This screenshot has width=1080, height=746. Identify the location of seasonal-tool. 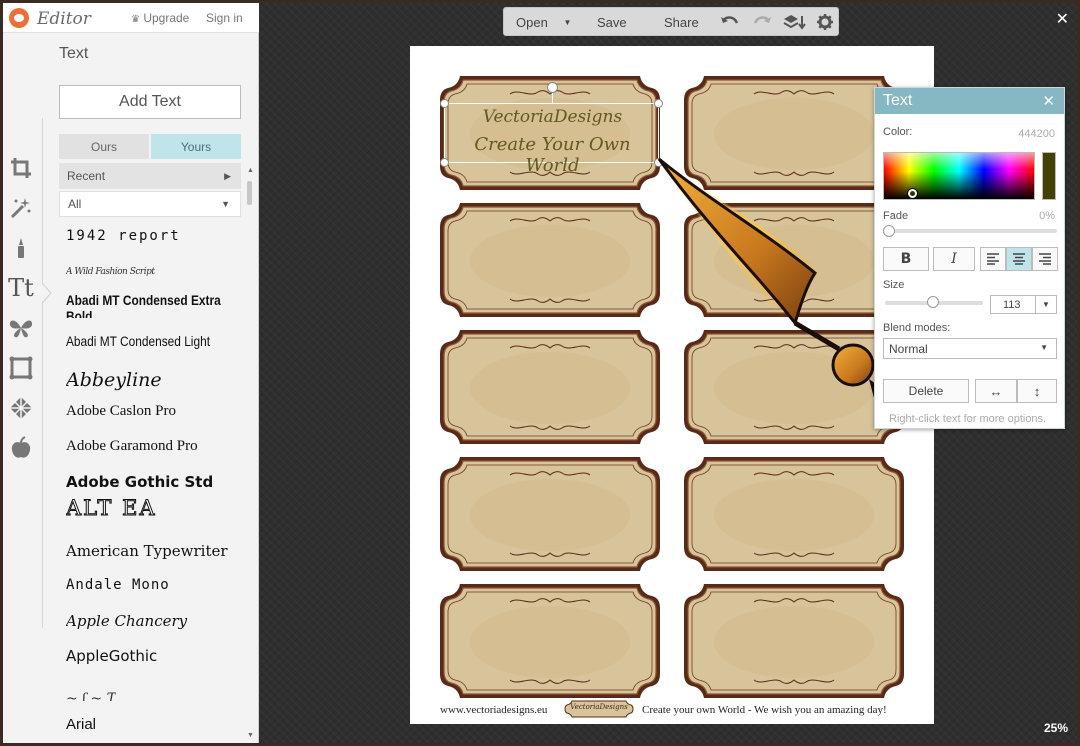
(21, 448).